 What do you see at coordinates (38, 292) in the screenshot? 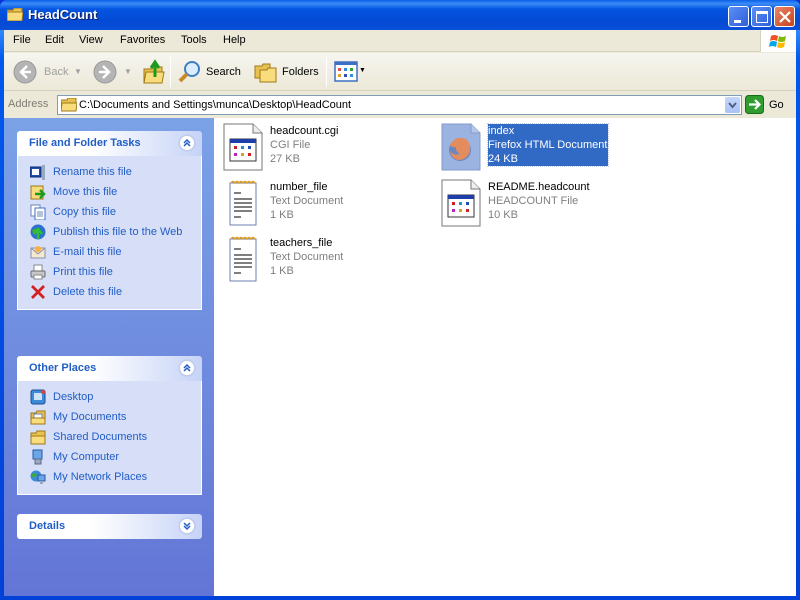
I see `delete-icon` at bounding box center [38, 292].